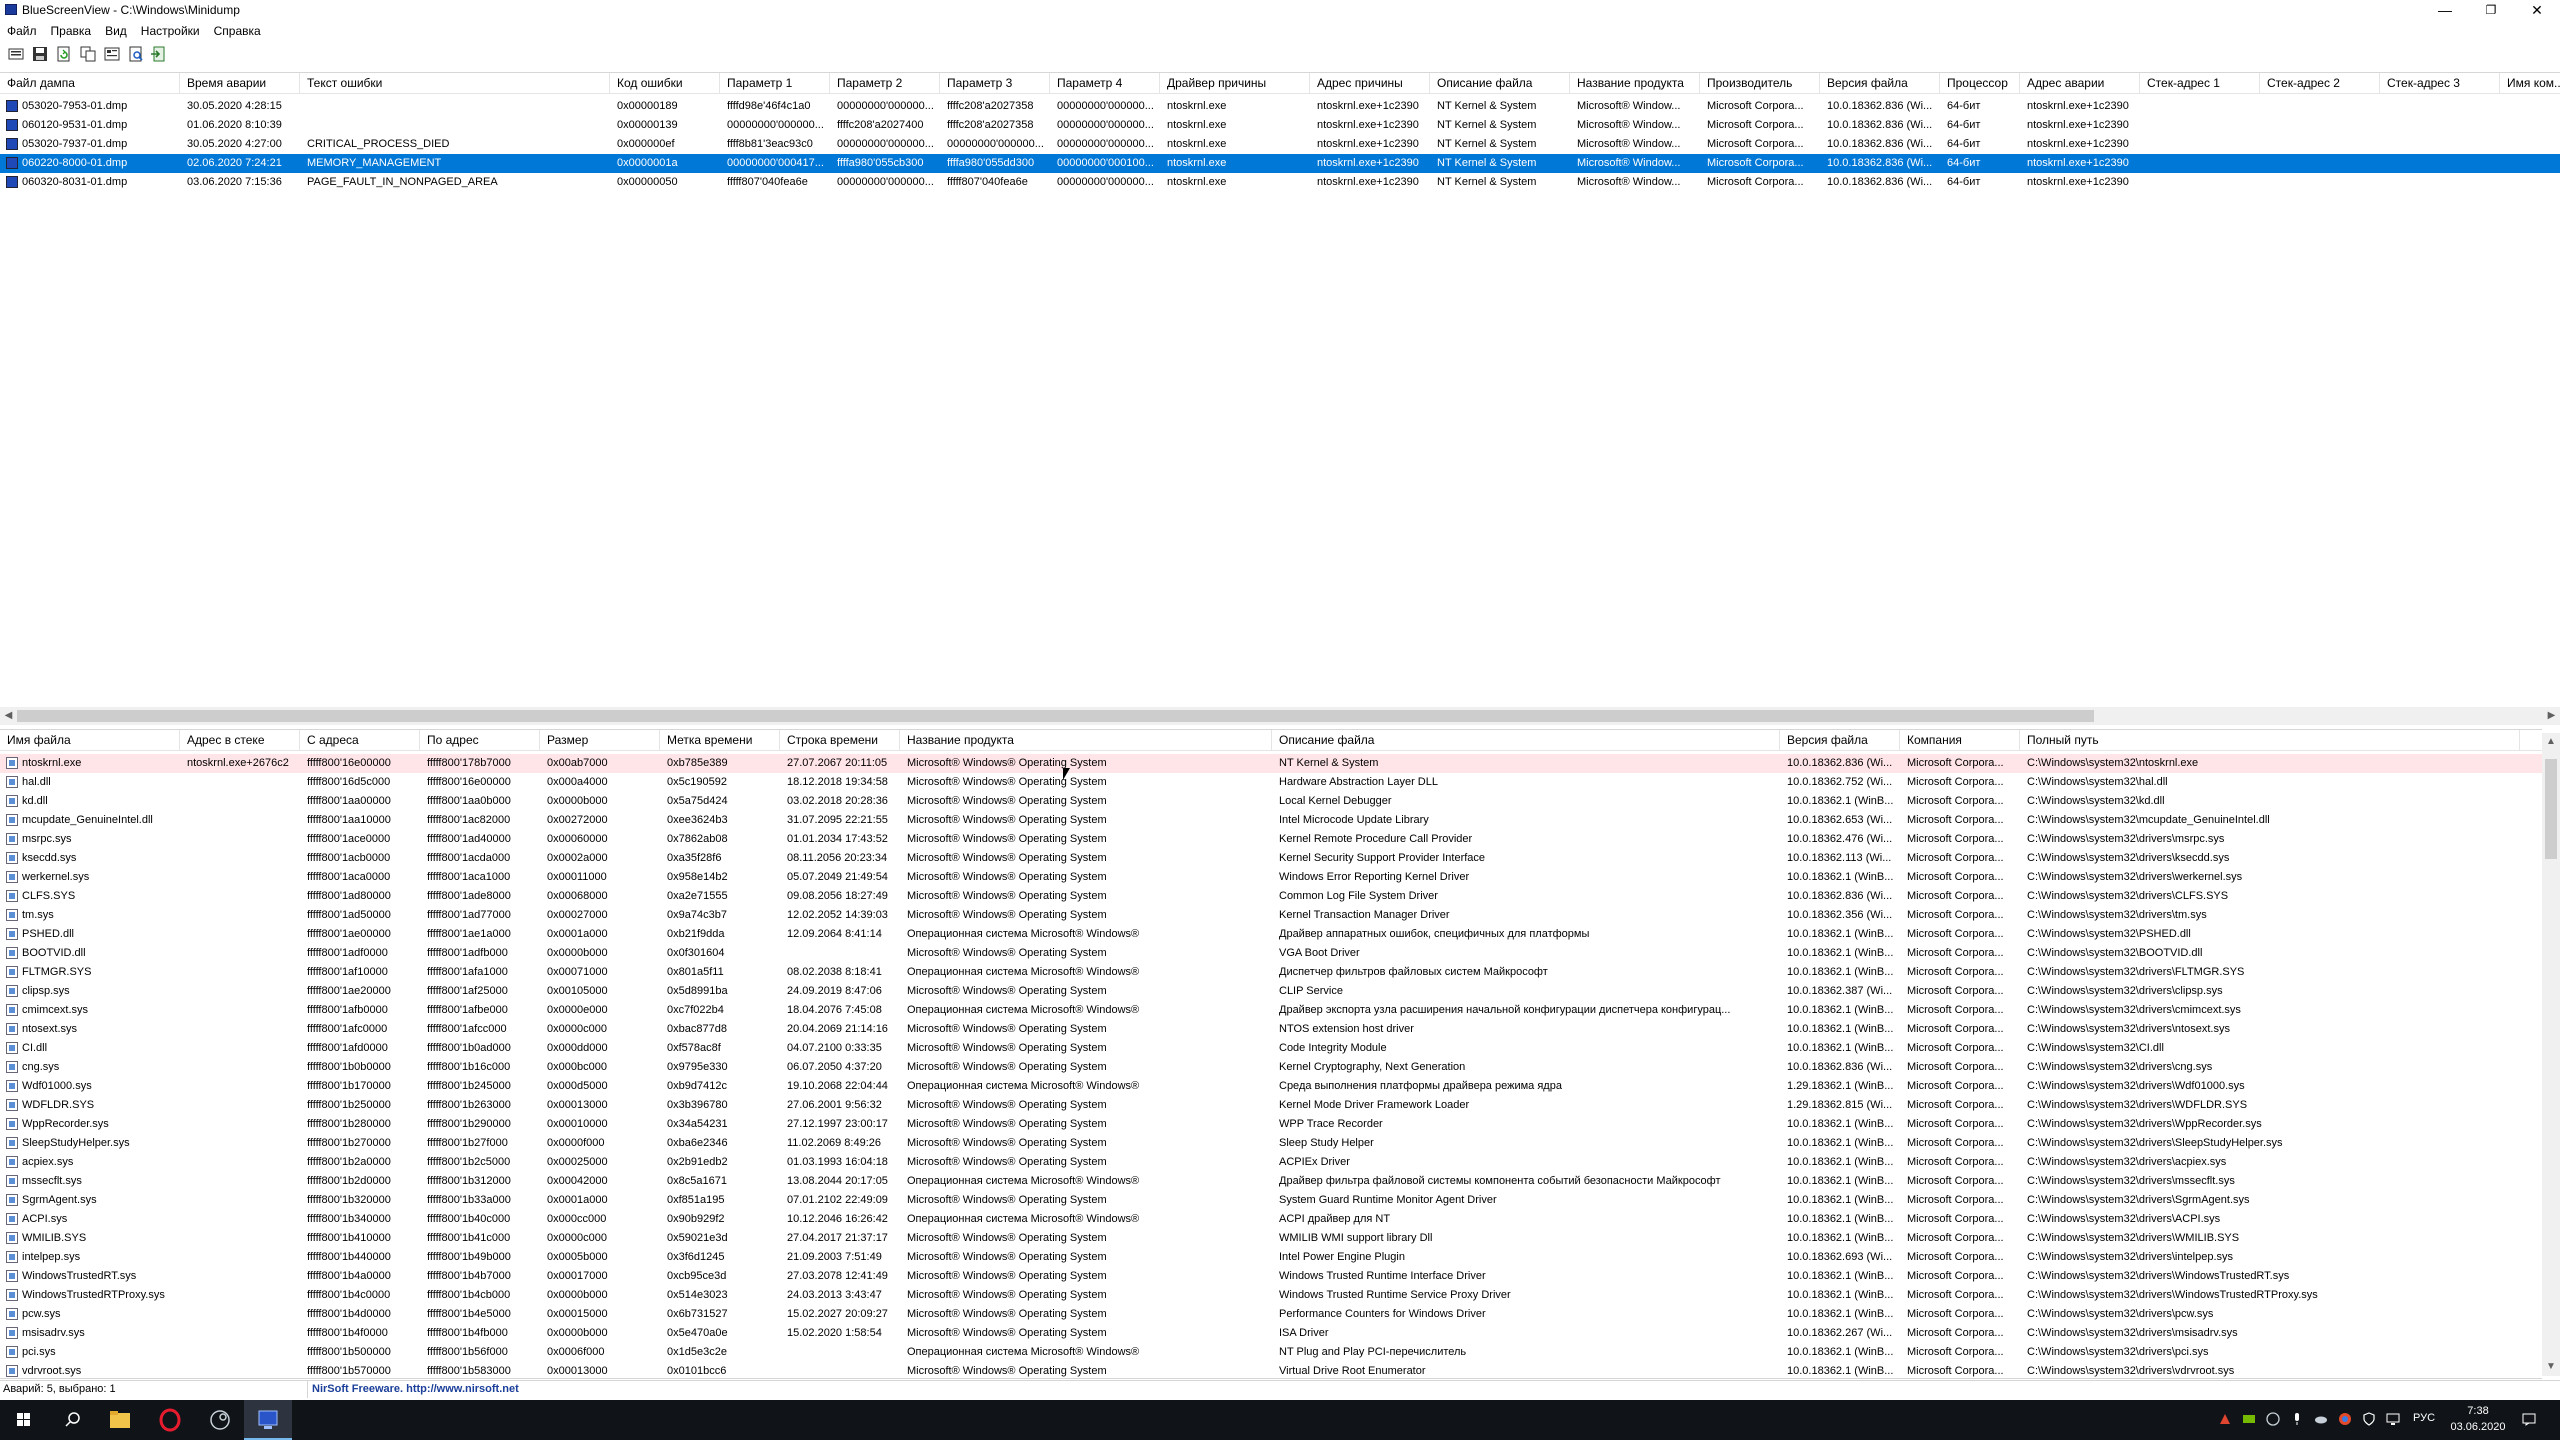  Describe the element at coordinates (64, 54) in the screenshot. I see `refresh-icon` at that location.